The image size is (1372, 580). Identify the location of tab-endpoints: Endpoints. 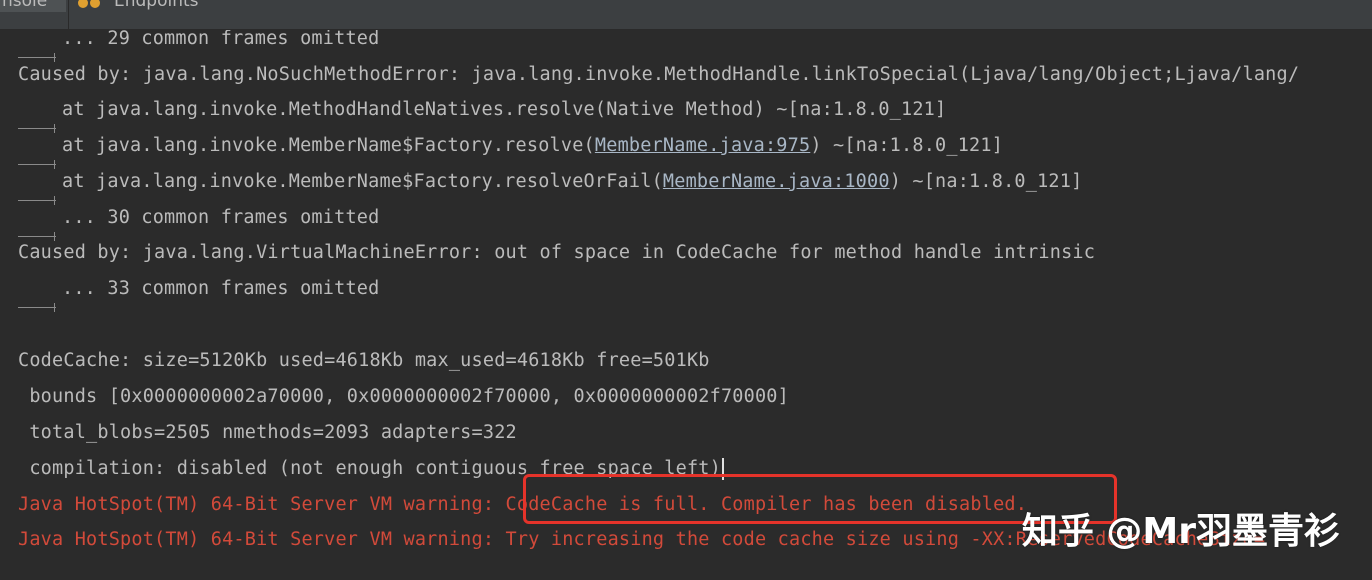
(145, 6).